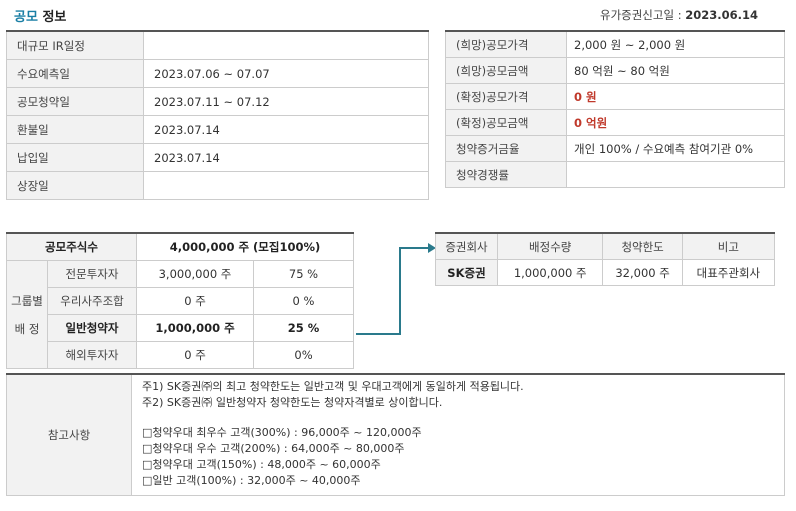 The image size is (796, 511). I want to click on table-row: (확정)공모가격 0 원, so click(615, 96).